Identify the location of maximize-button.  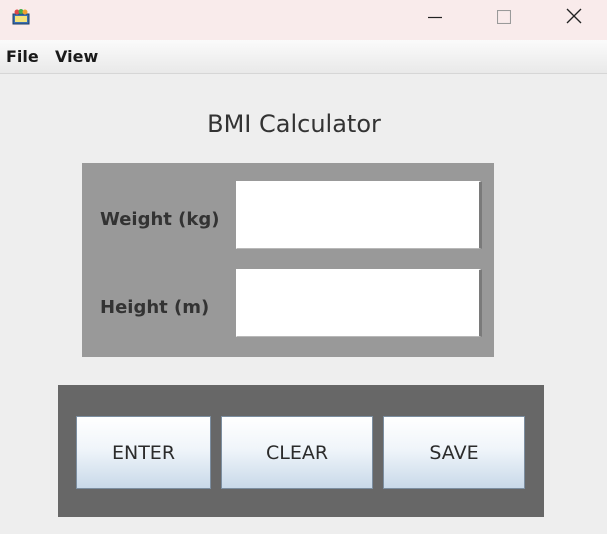
(504, 18).